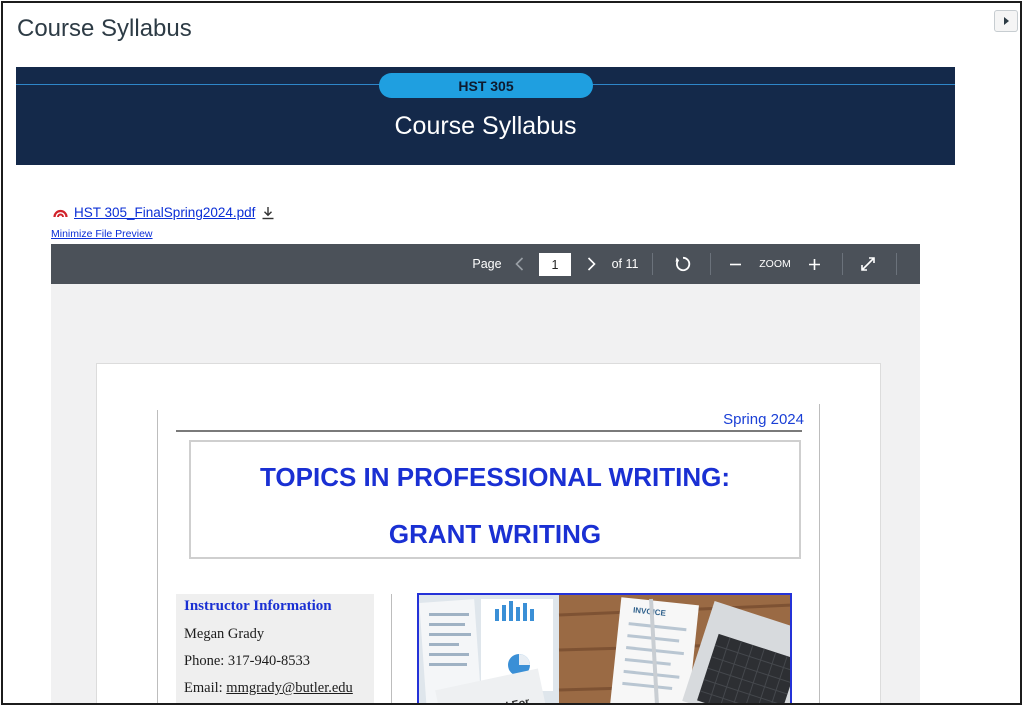 The image size is (1024, 709). I want to click on next-page-button, so click(591, 264).